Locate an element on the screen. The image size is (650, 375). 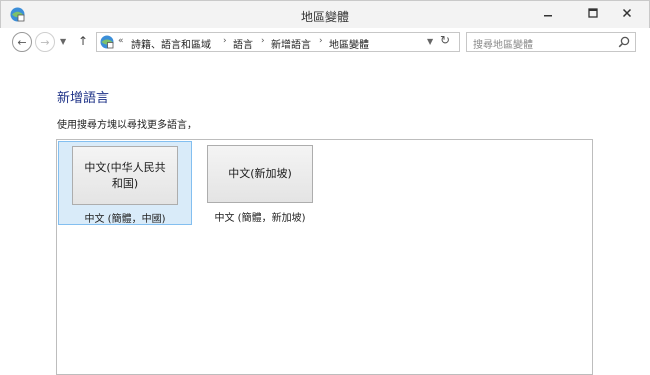
instructions-text: 使用搜尋方塊以尋找更多語言， is located at coordinates (127, 125).